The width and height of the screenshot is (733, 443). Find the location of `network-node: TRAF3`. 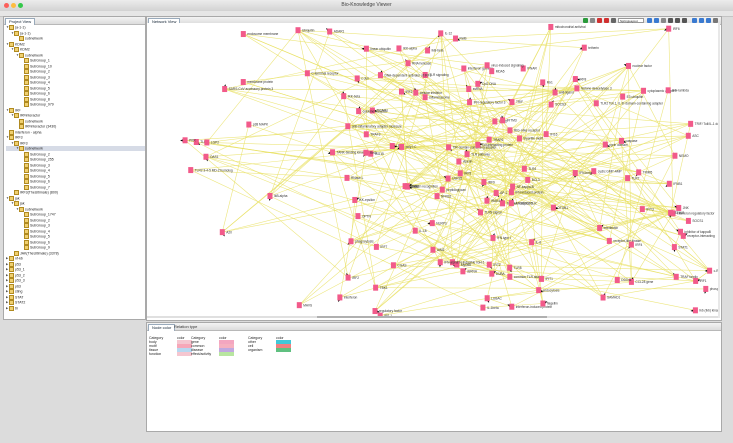

network-node: TRAF3 is located at coordinates (372, 134).